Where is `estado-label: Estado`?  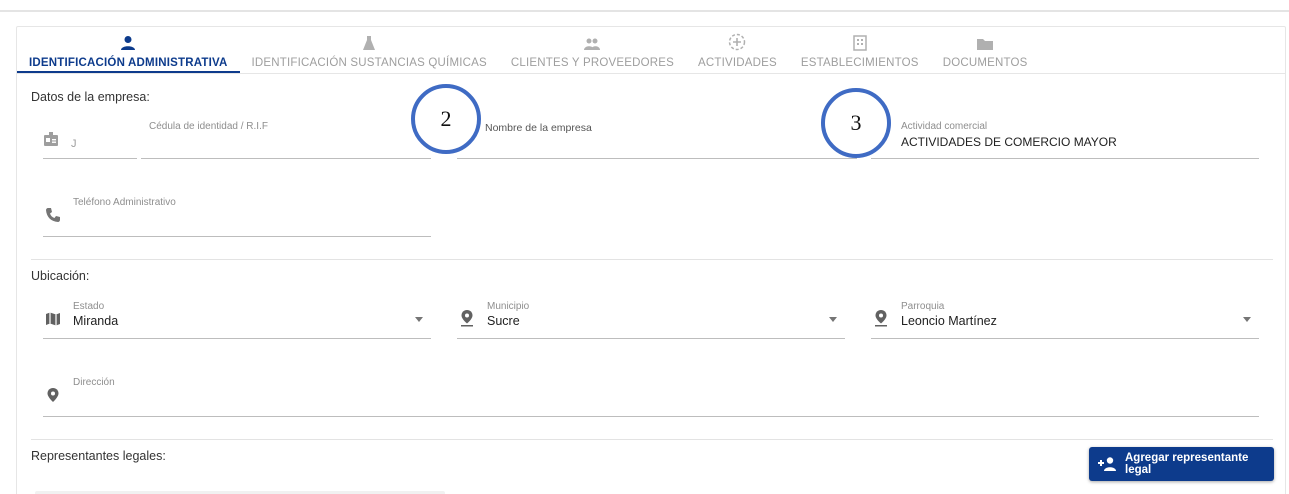
estado-label: Estado is located at coordinates (89, 306).